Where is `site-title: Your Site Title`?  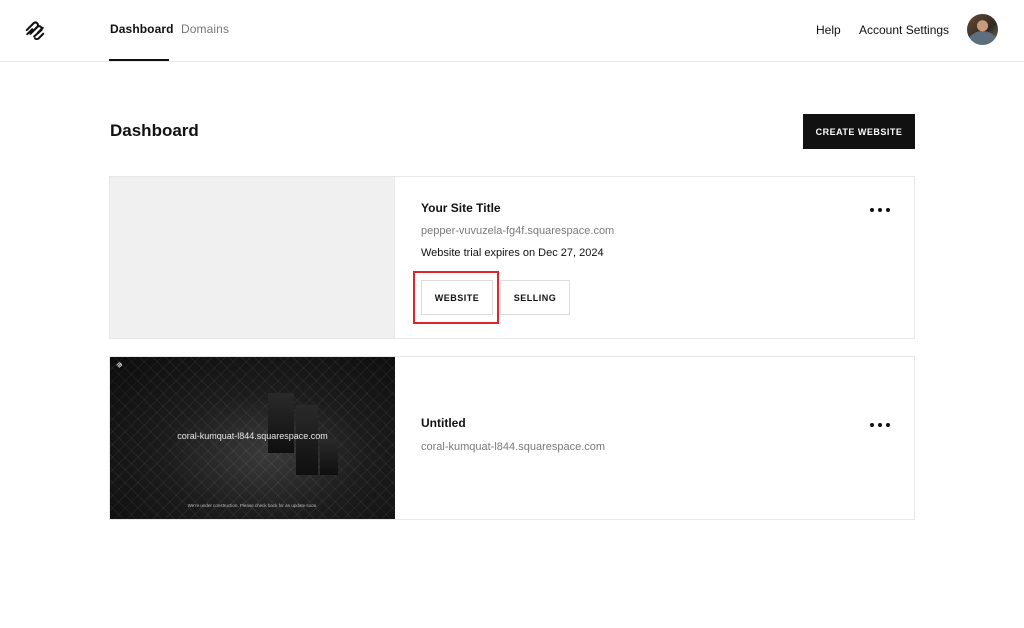 site-title: Your Site Title is located at coordinates (461, 208).